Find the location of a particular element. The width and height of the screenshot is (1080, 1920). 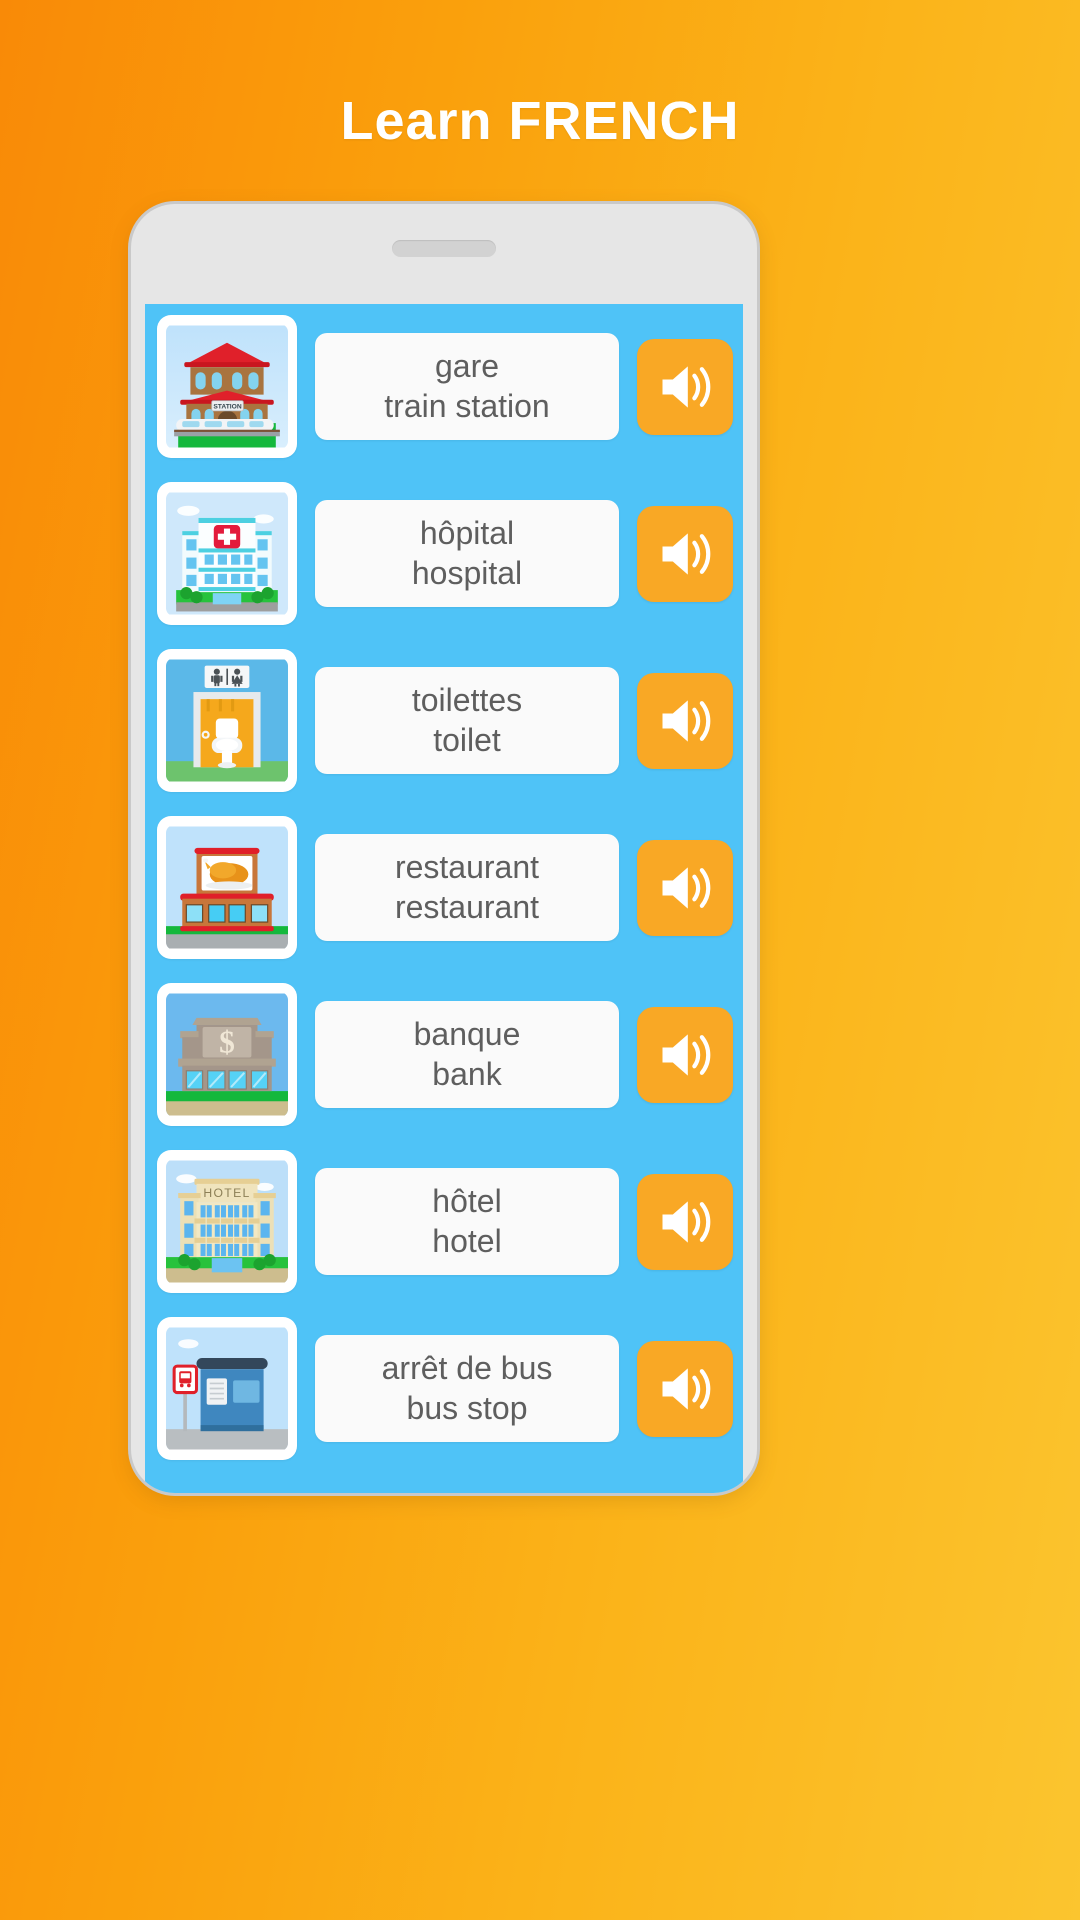

hotel-icon: HOTEL is located at coordinates (227, 1221).